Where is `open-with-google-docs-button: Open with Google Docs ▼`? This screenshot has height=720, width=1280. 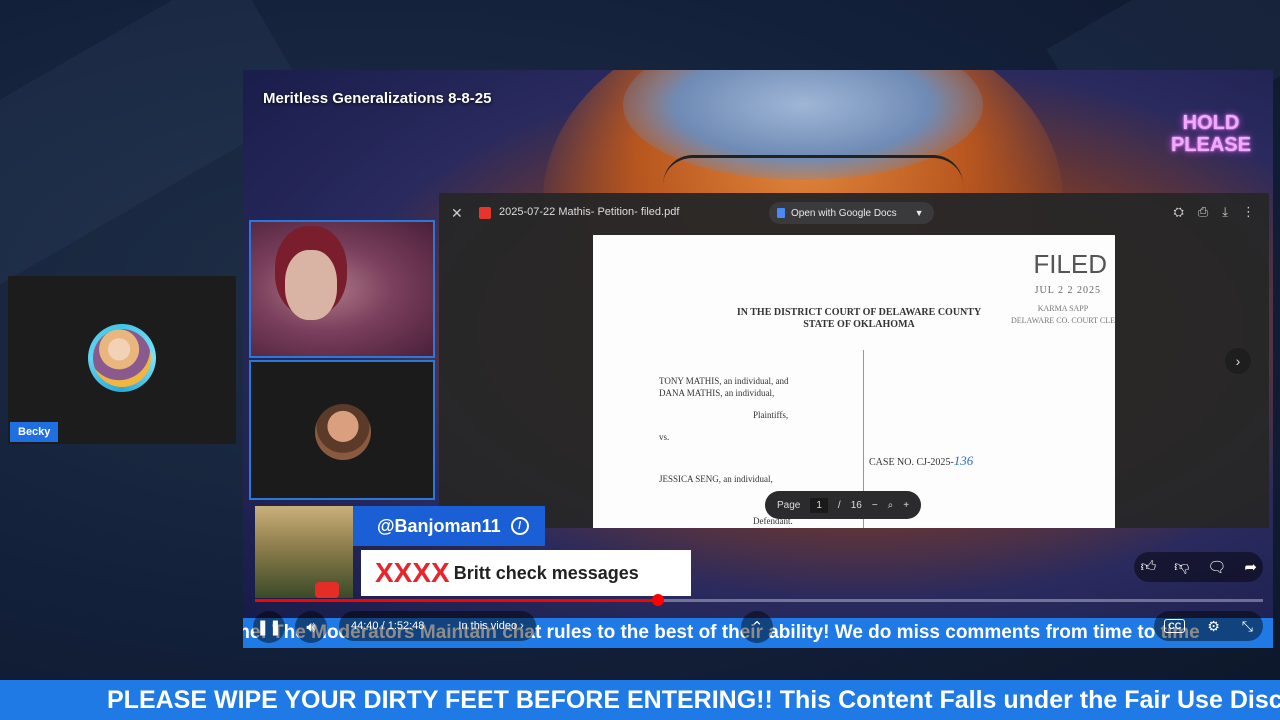 open-with-google-docs-button: Open with Google Docs ▼ is located at coordinates (851, 213).